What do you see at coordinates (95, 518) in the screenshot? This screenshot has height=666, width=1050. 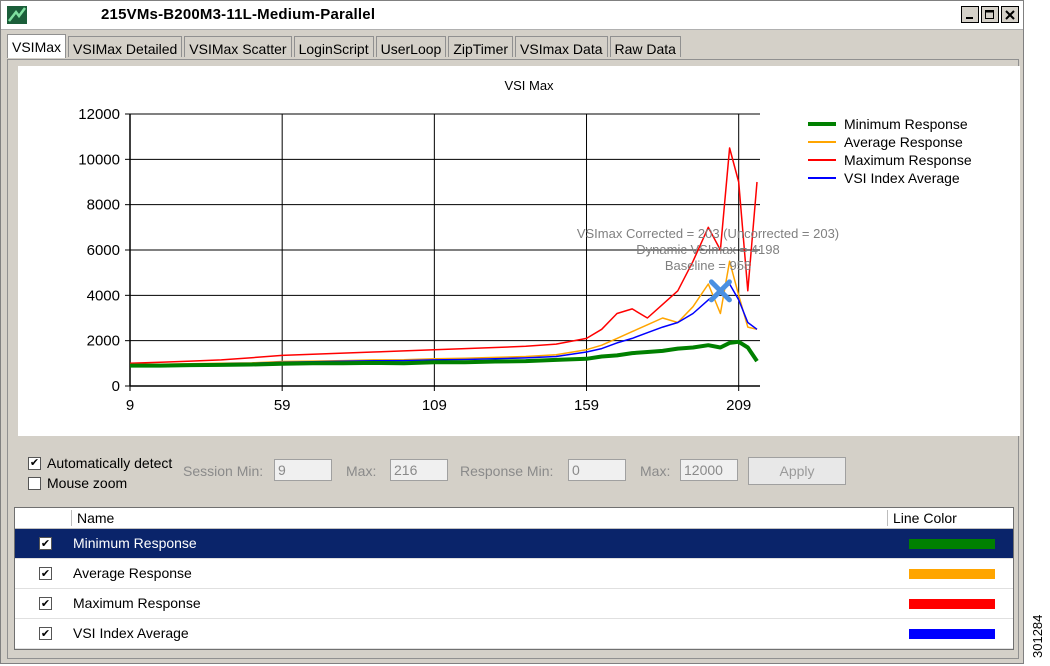 I see `column-header-name: Name` at bounding box center [95, 518].